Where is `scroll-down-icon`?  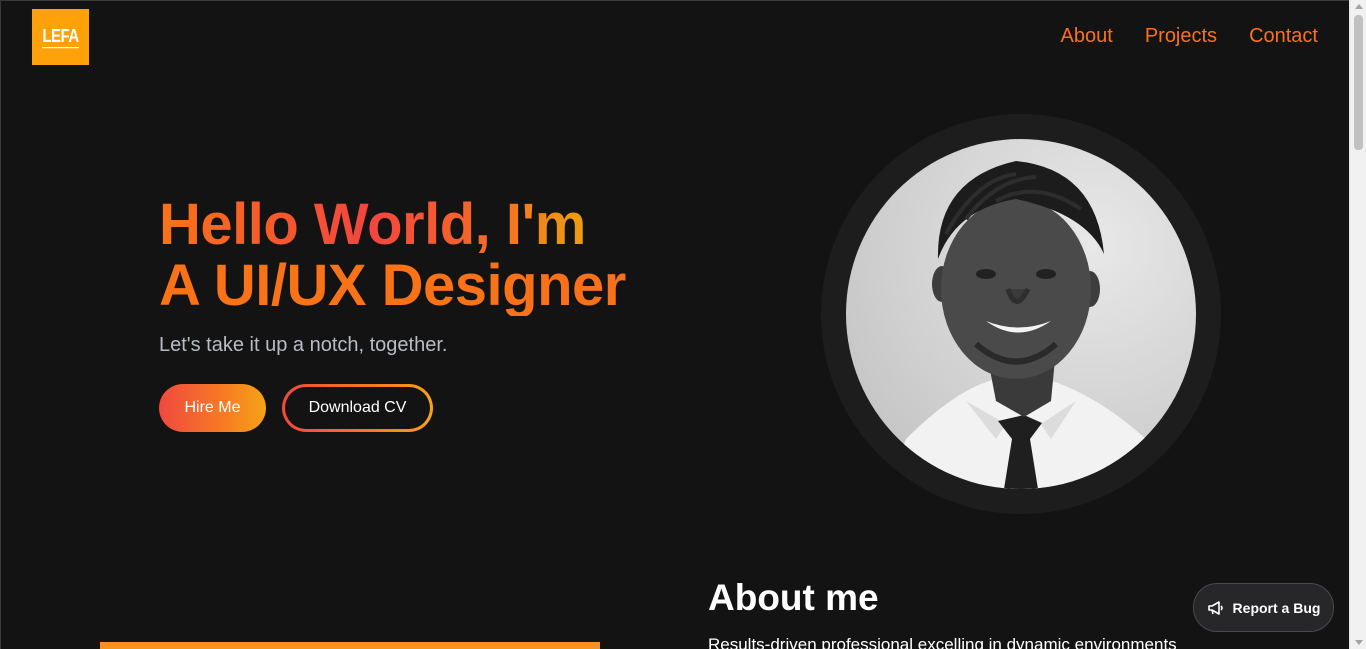
scroll-down-icon is located at coordinates (1359, 642).